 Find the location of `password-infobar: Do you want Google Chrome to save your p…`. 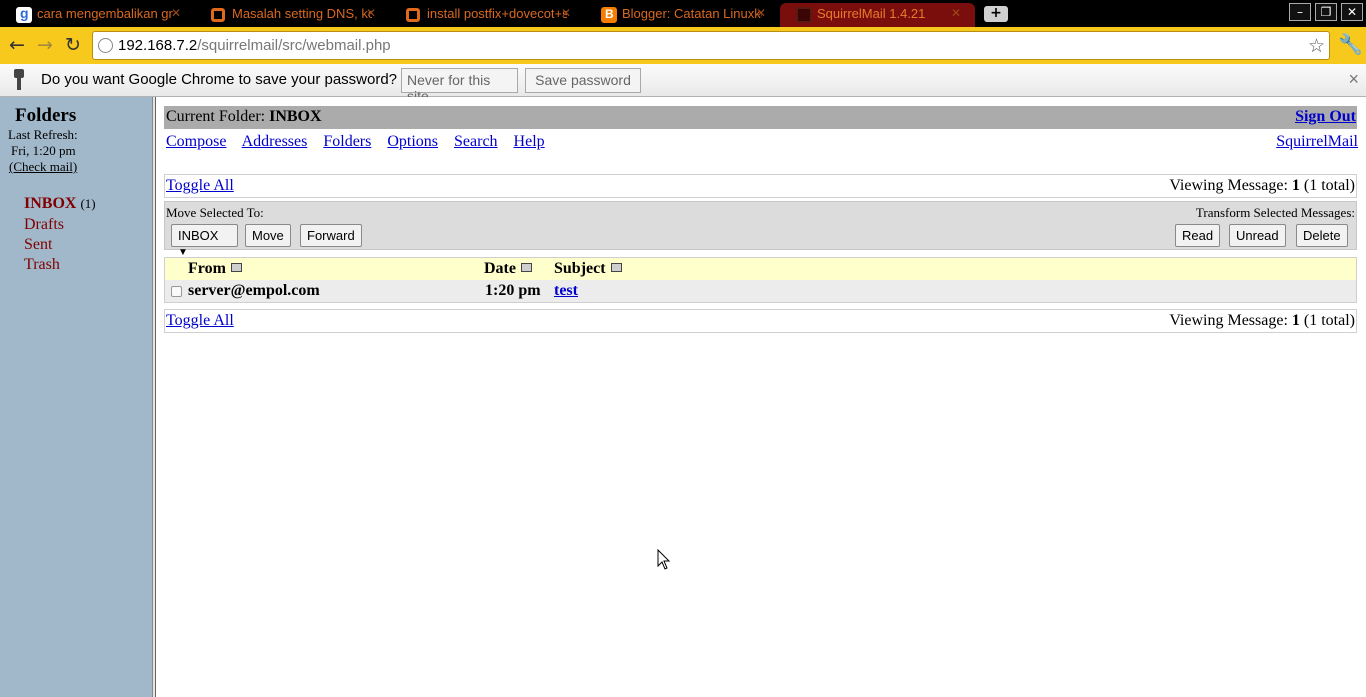

password-infobar: Do you want Google Chrome to save your p… is located at coordinates (683, 84).